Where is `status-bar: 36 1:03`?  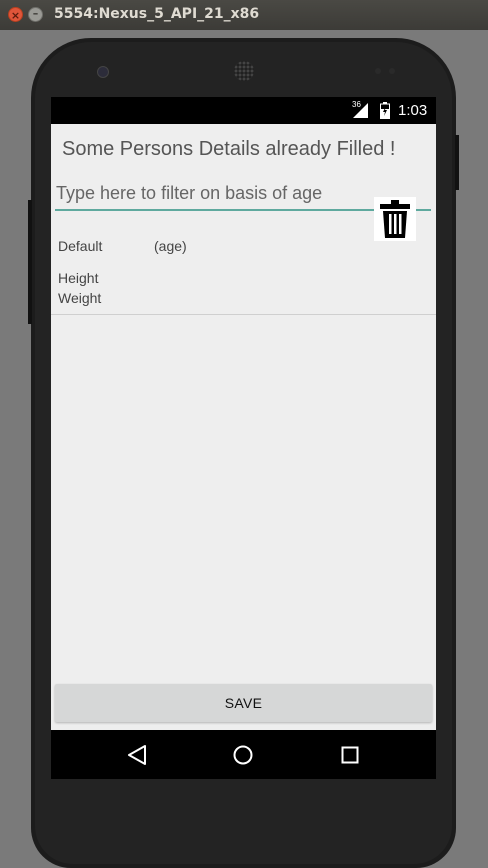 status-bar: 36 1:03 is located at coordinates (243, 110).